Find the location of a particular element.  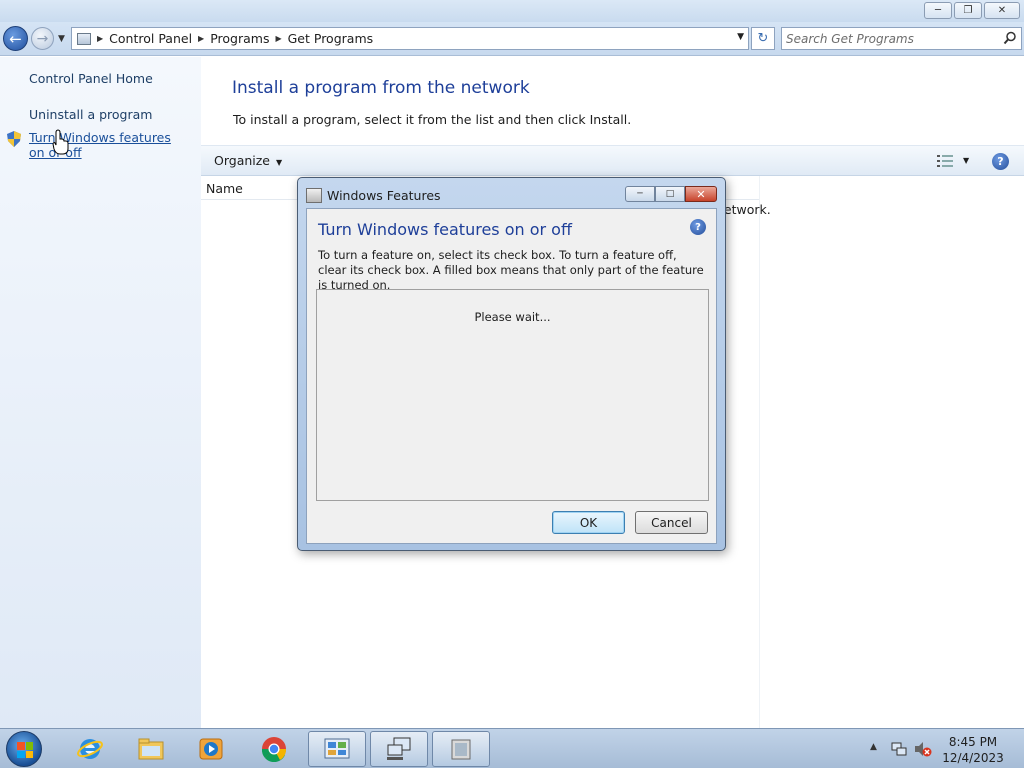

maximize-icon: □ is located at coordinates (670, 194).